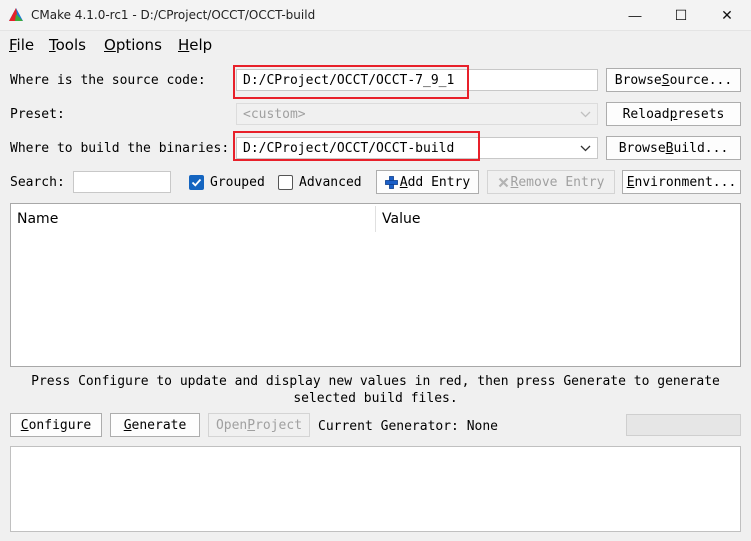 The width and height of the screenshot is (751, 541). What do you see at coordinates (37, 114) in the screenshot?
I see `preset-label: Preset:` at bounding box center [37, 114].